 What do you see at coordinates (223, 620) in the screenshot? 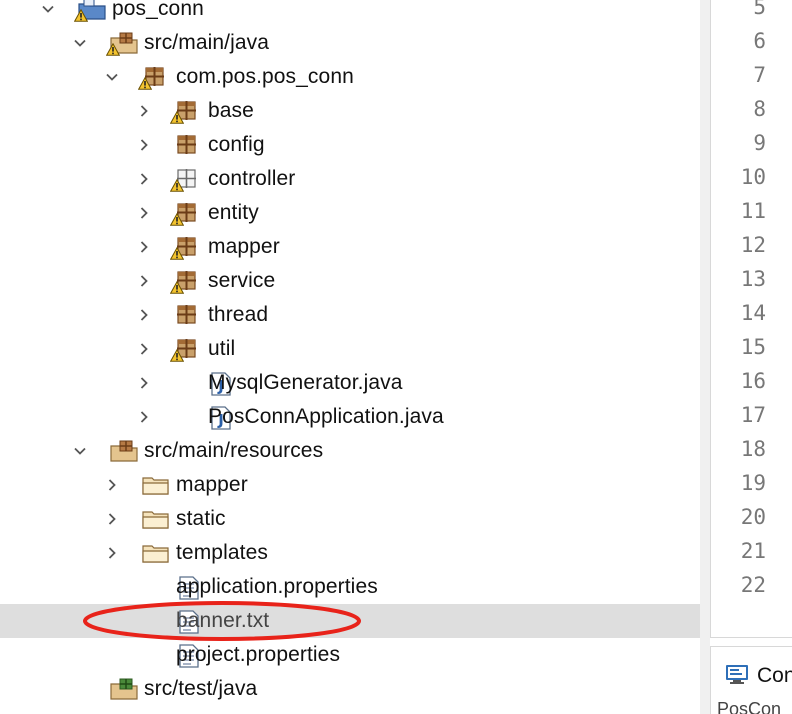
I see `tree-item-label: banner.txt` at bounding box center [223, 620].